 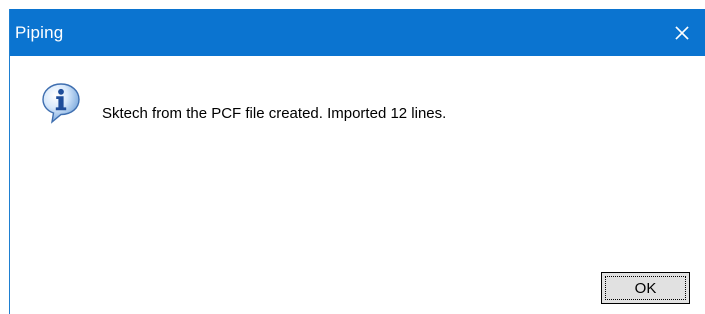 I want to click on window-title: Piping, so click(x=39, y=32).